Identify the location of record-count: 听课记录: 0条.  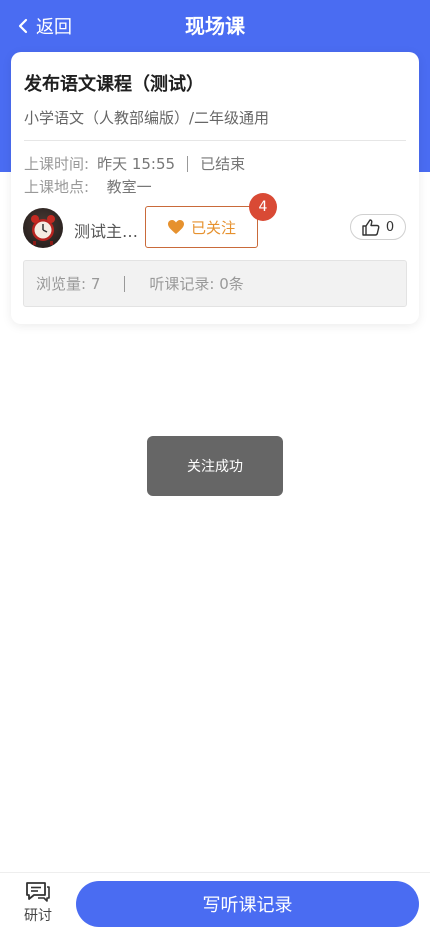
(196, 284).